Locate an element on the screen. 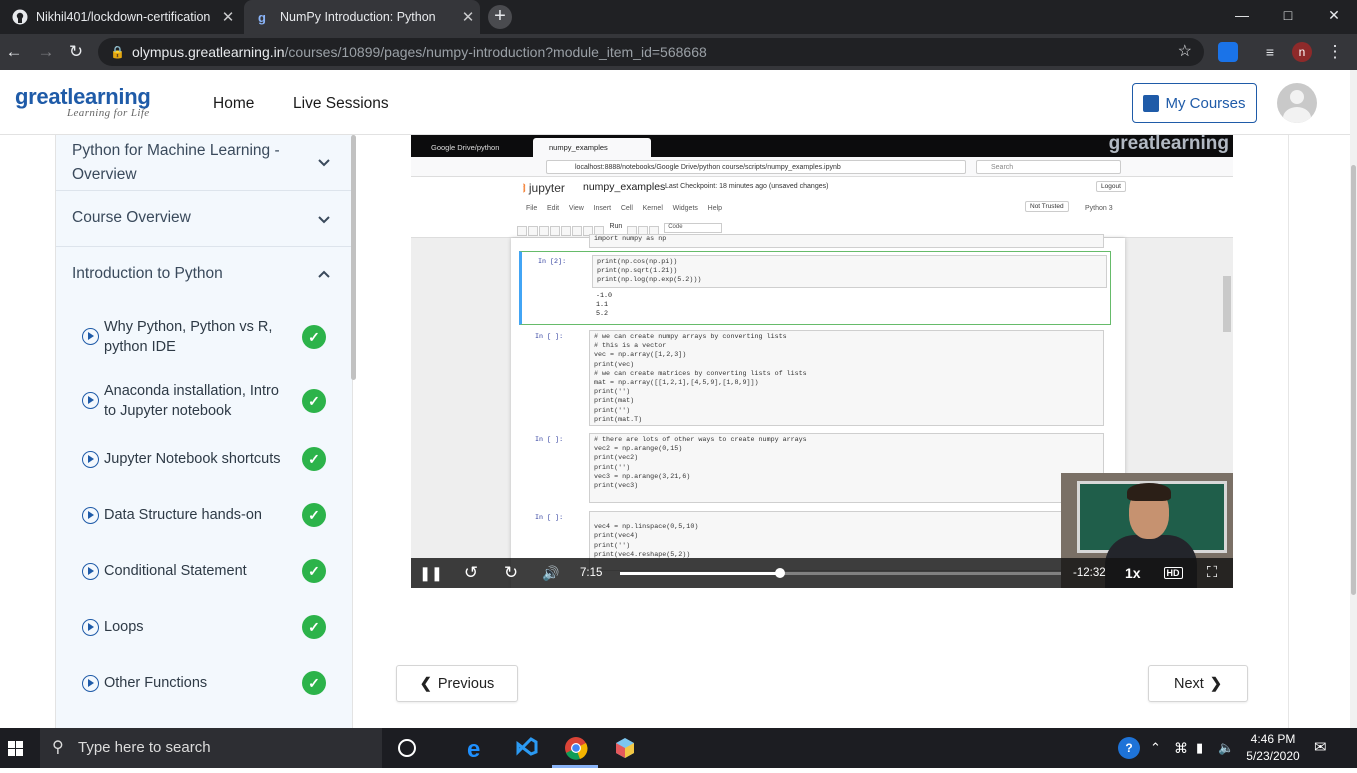  back-icon: ← is located at coordinates (14, 52).